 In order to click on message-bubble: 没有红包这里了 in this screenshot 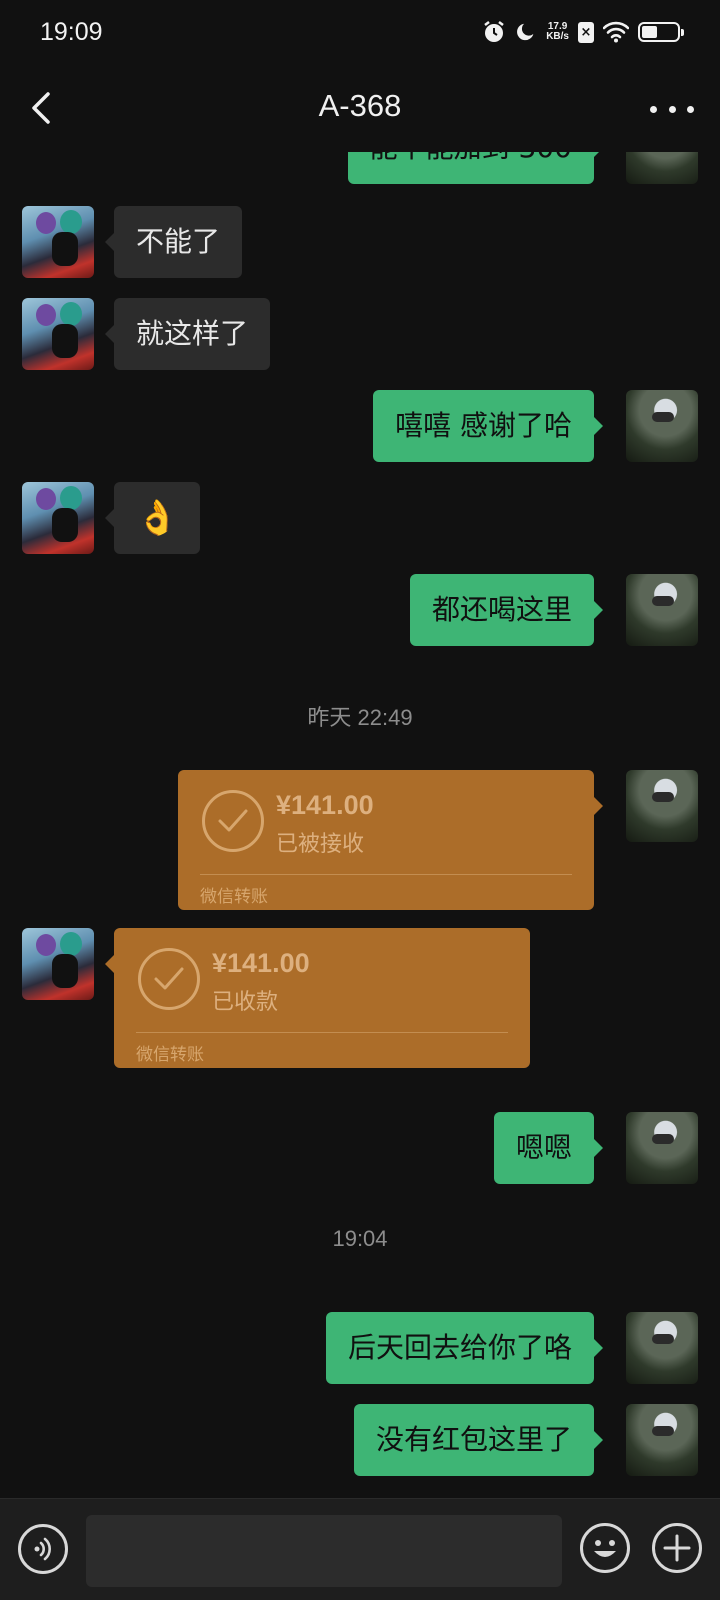, I will do `click(478, 1440)`.